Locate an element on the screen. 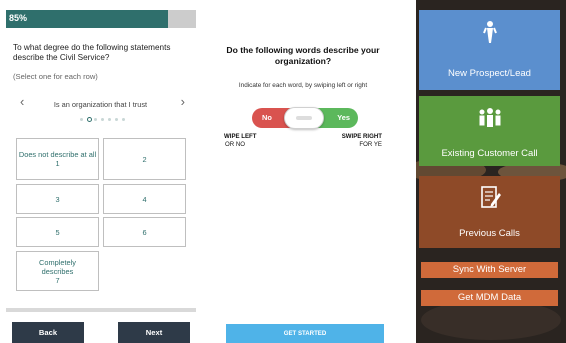 This screenshot has width=566, height=343. option-text: Does not describe at all is located at coordinates (57, 154).